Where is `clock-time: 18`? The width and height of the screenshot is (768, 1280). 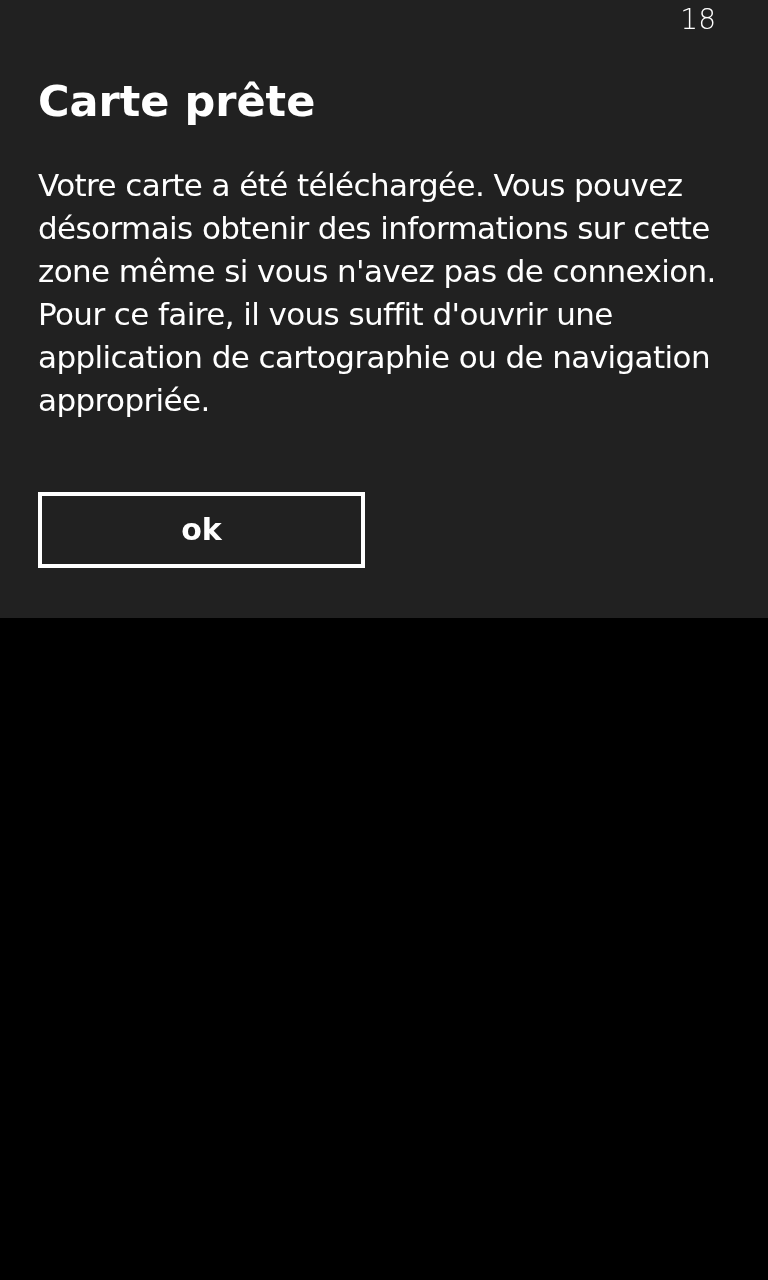
clock-time: 18 is located at coordinates (698, 20).